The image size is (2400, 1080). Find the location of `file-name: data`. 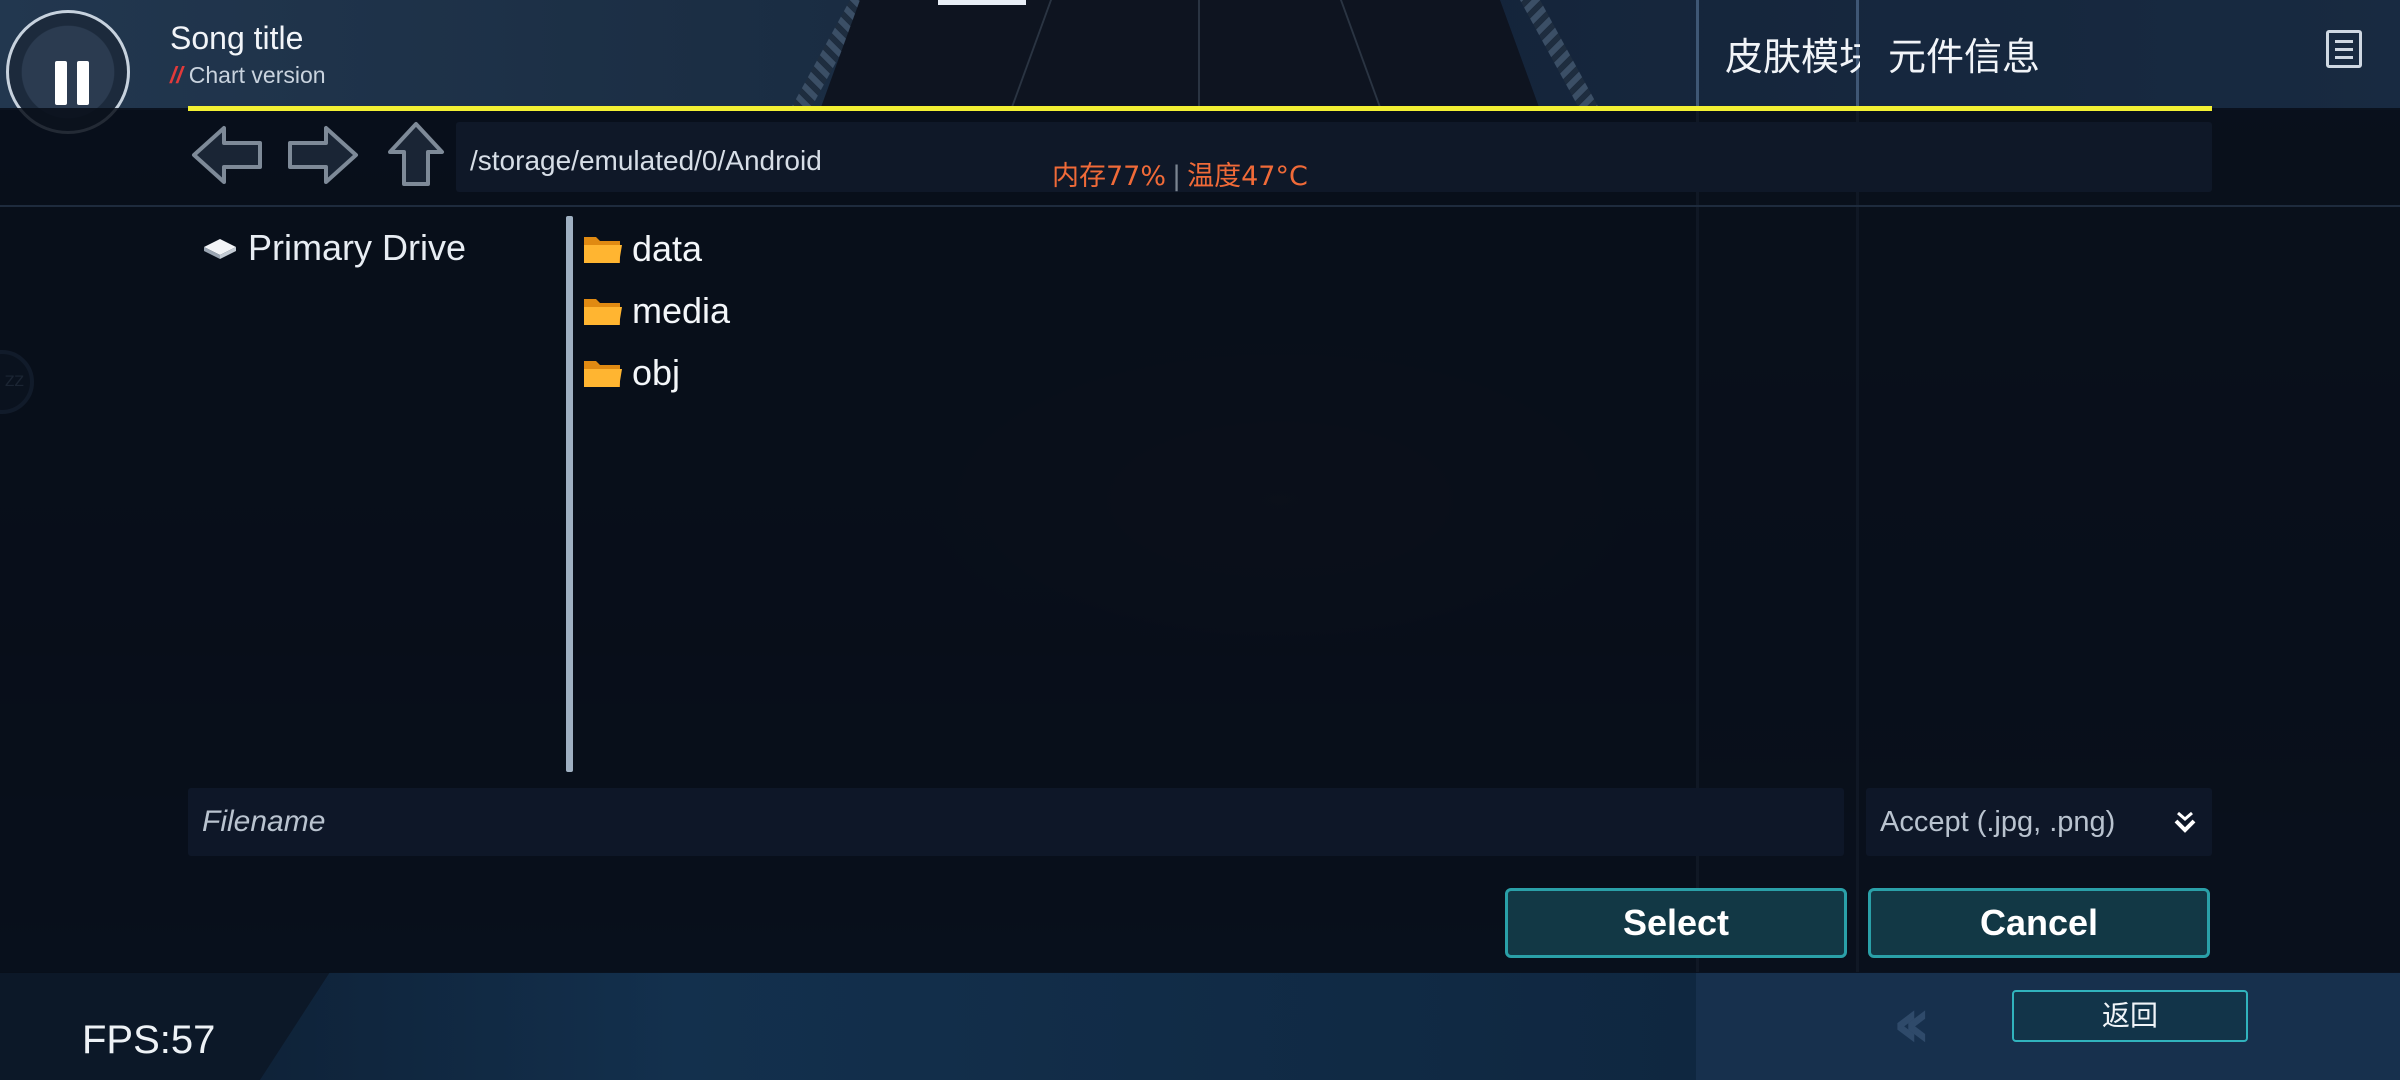

file-name: data is located at coordinates (667, 248).